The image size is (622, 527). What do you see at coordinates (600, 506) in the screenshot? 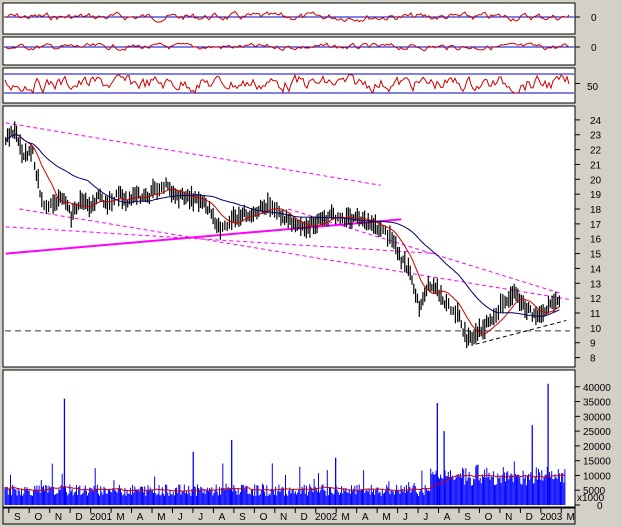
I see `volume-y-tick-label: 0` at bounding box center [600, 506].